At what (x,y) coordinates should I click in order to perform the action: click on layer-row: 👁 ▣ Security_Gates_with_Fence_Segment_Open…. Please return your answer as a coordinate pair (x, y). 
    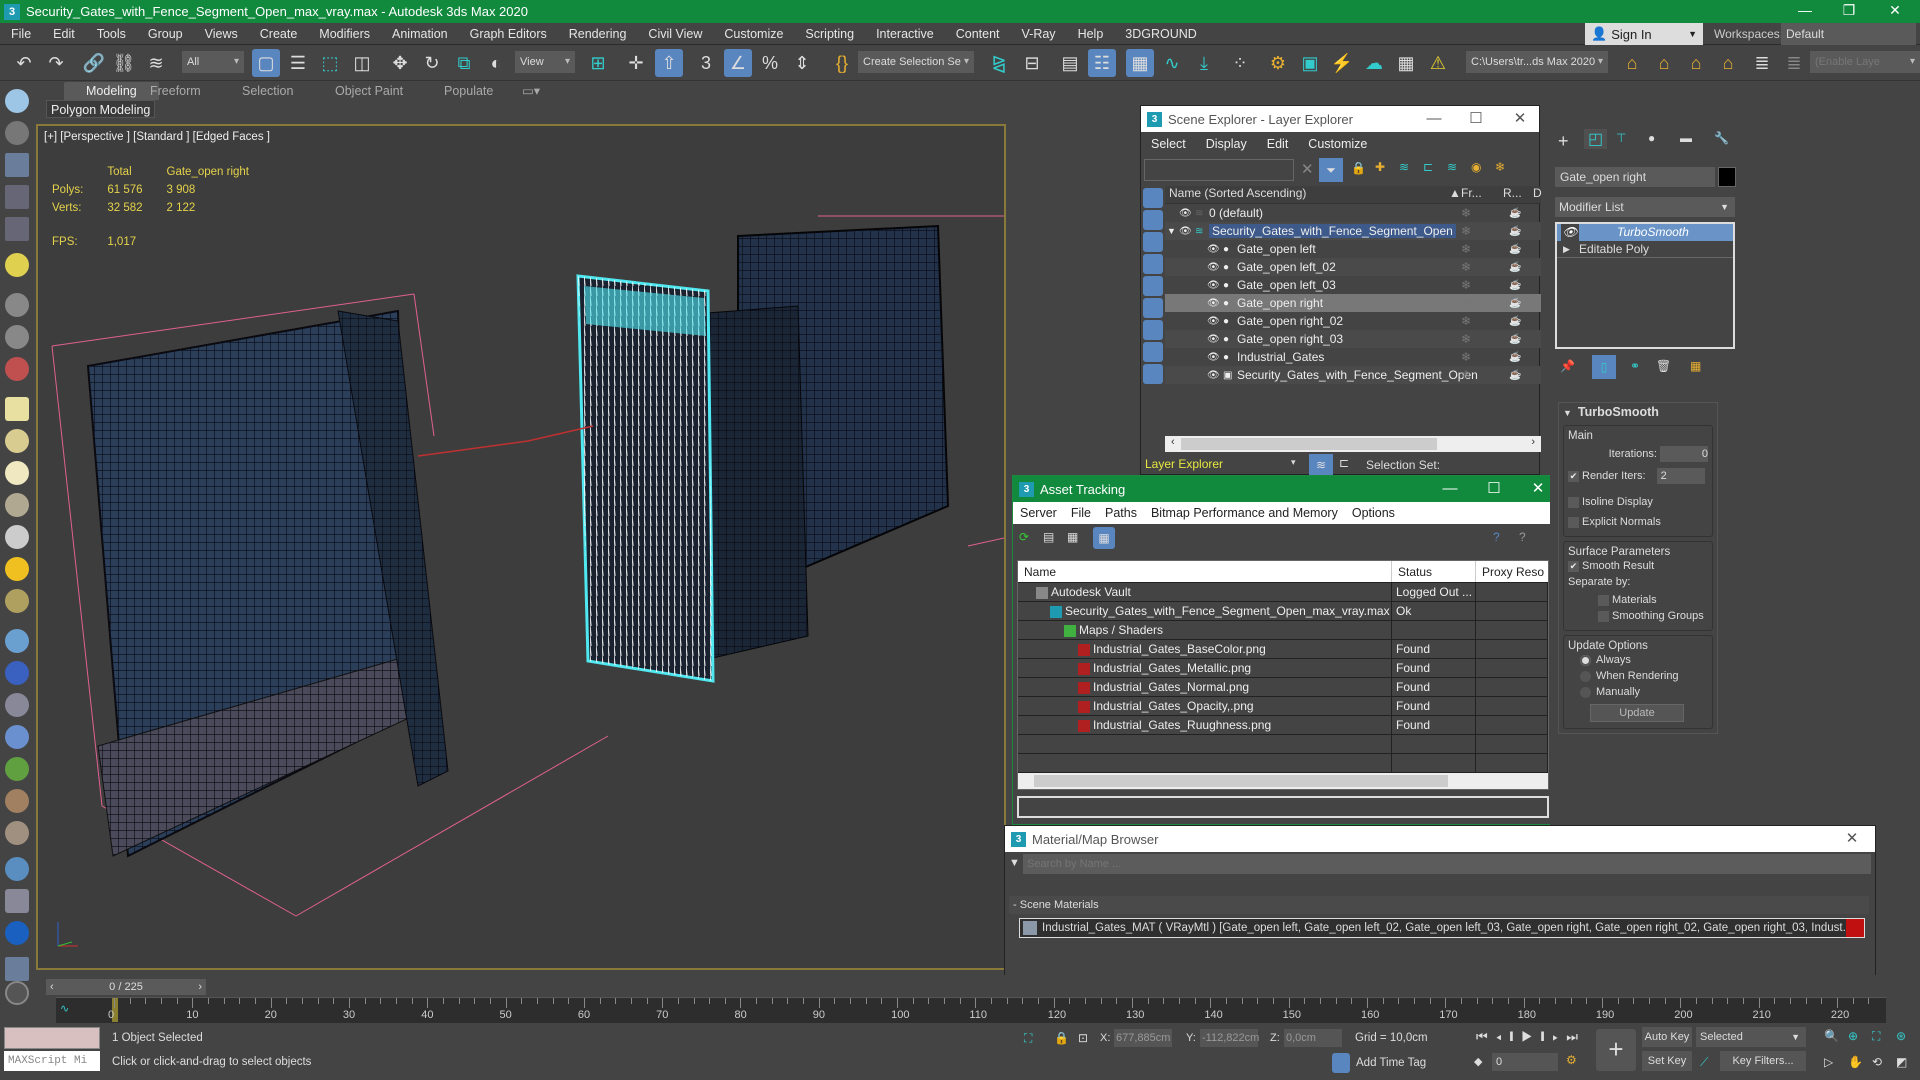
    Looking at the image, I should click on (1353, 375).